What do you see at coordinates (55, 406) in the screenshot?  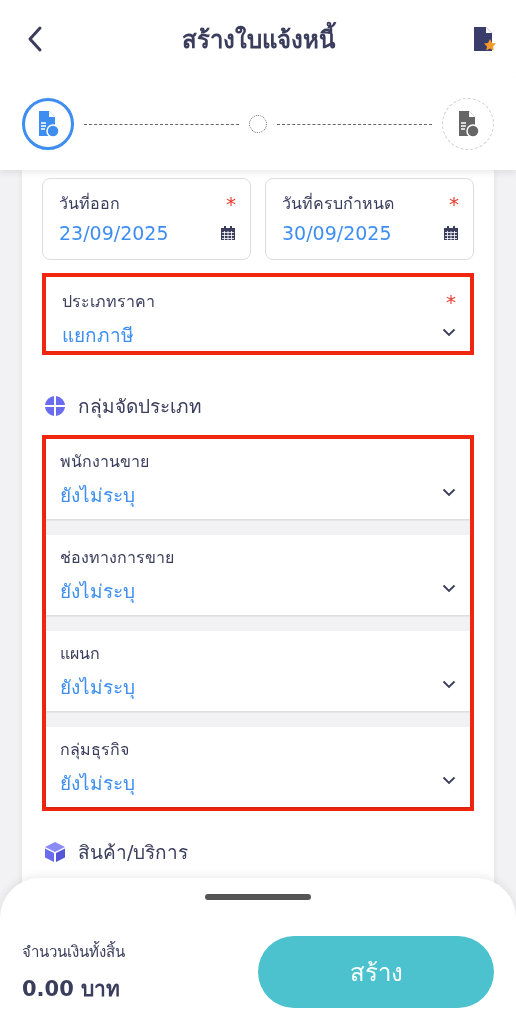 I see `pie-chart-icon` at bounding box center [55, 406].